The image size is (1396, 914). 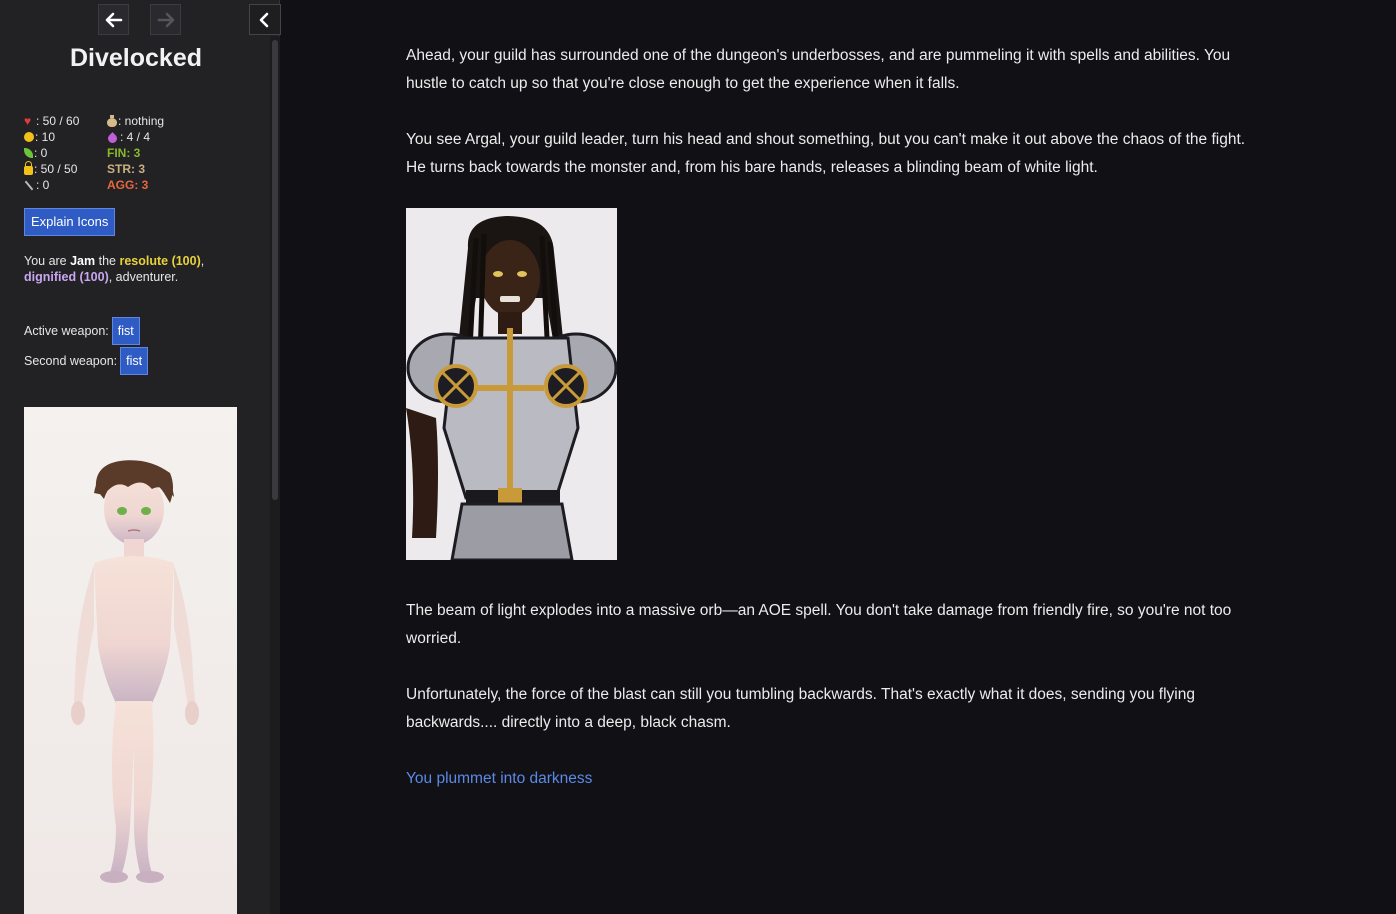 What do you see at coordinates (511, 388) in the screenshot?
I see `armored-knight-illustration` at bounding box center [511, 388].